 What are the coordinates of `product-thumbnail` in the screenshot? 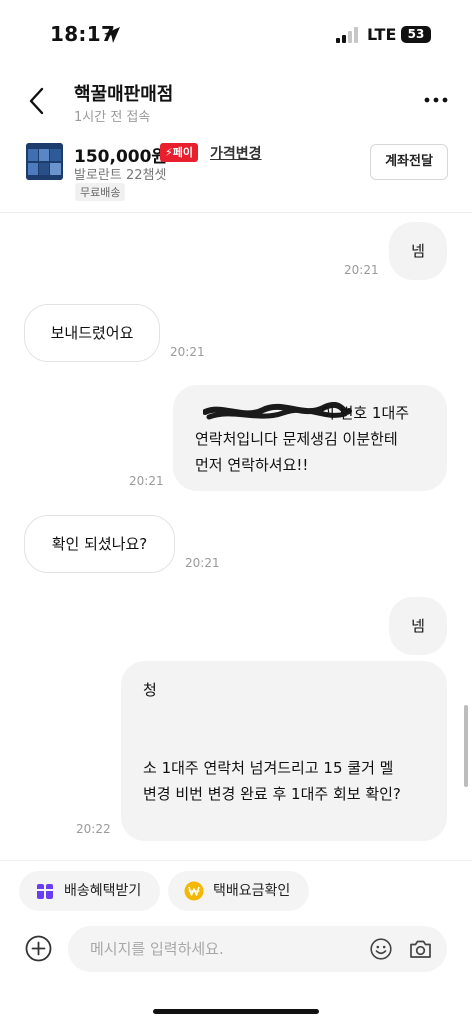 It's located at (44, 161).